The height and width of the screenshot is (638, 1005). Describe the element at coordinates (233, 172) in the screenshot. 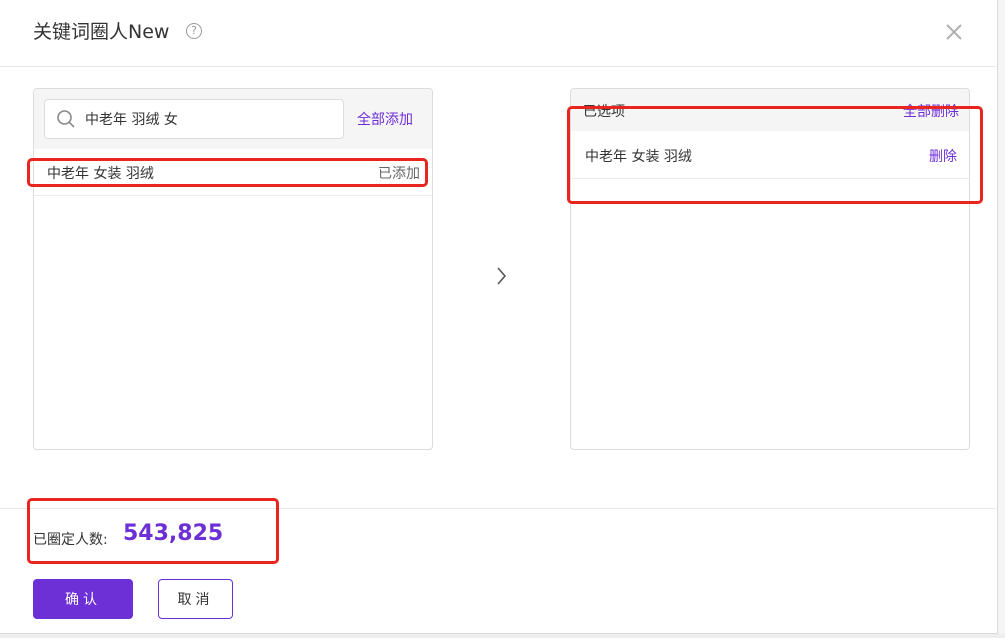

I see `search-result-row: 中老年 女装 羽绒 已添加` at that location.